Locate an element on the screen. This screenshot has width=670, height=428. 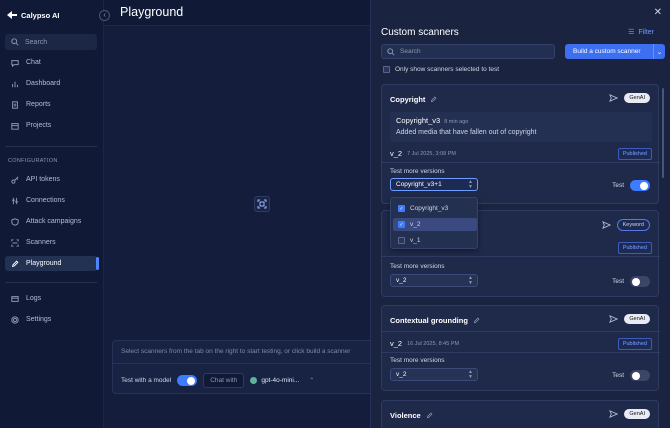
build-scanner-button: Build a custom scanner ⌄ is located at coordinates (615, 51).